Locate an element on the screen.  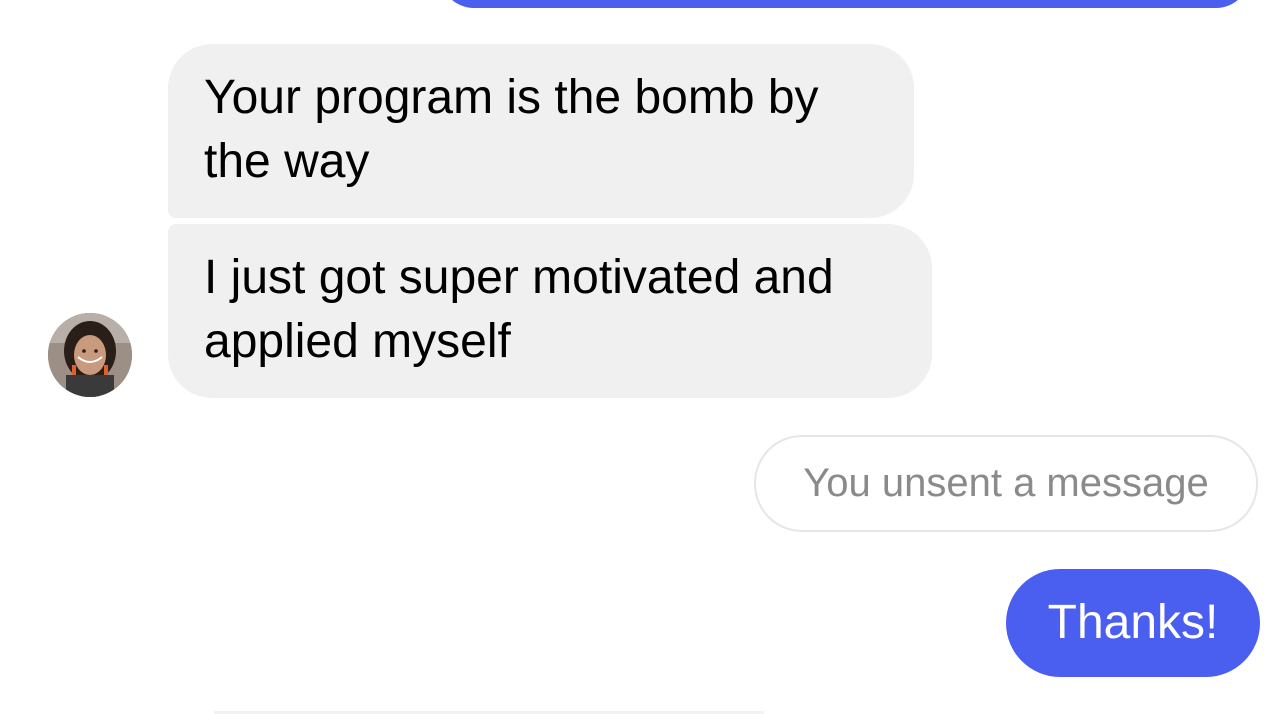
message-text: Your program is the bomb by the way is located at coordinates (511, 129).